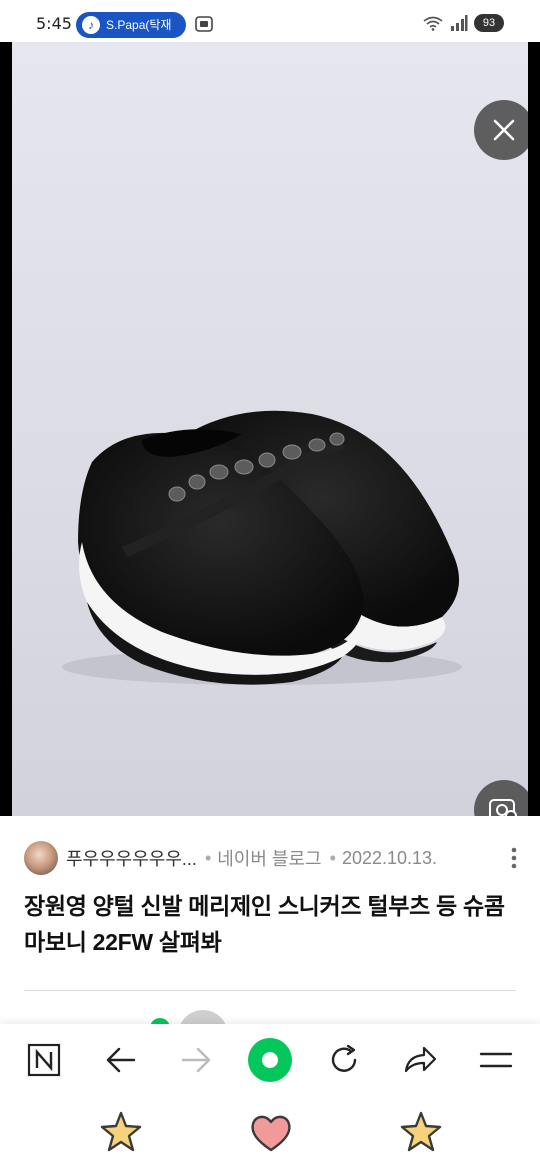  Describe the element at coordinates (54, 23) in the screenshot. I see `status-time: 5:45` at that location.